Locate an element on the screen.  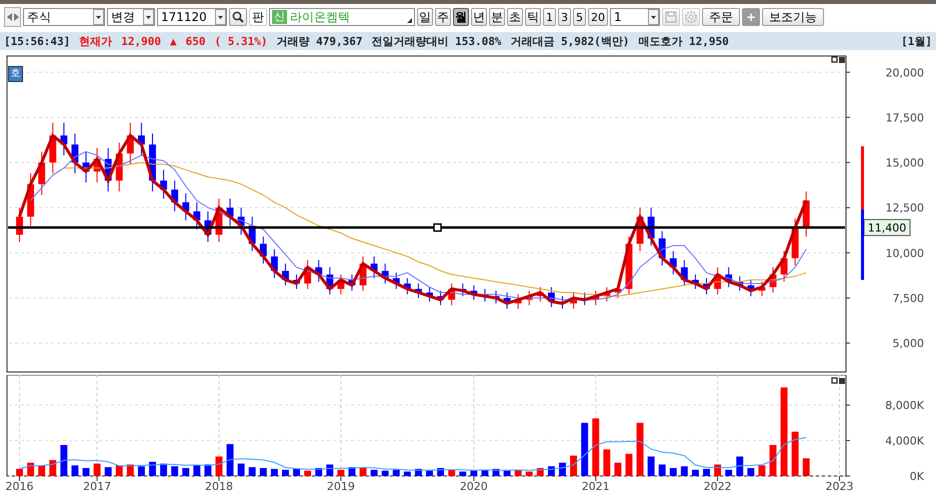
axis-label: 0K is located at coordinates (917, 476).